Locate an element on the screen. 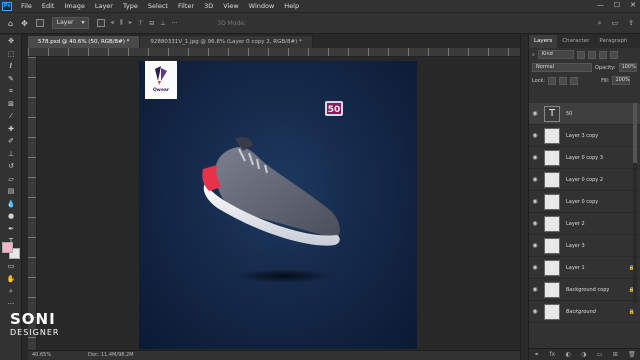  marquee-tool-icon: ⬚ is located at coordinates (11, 54).